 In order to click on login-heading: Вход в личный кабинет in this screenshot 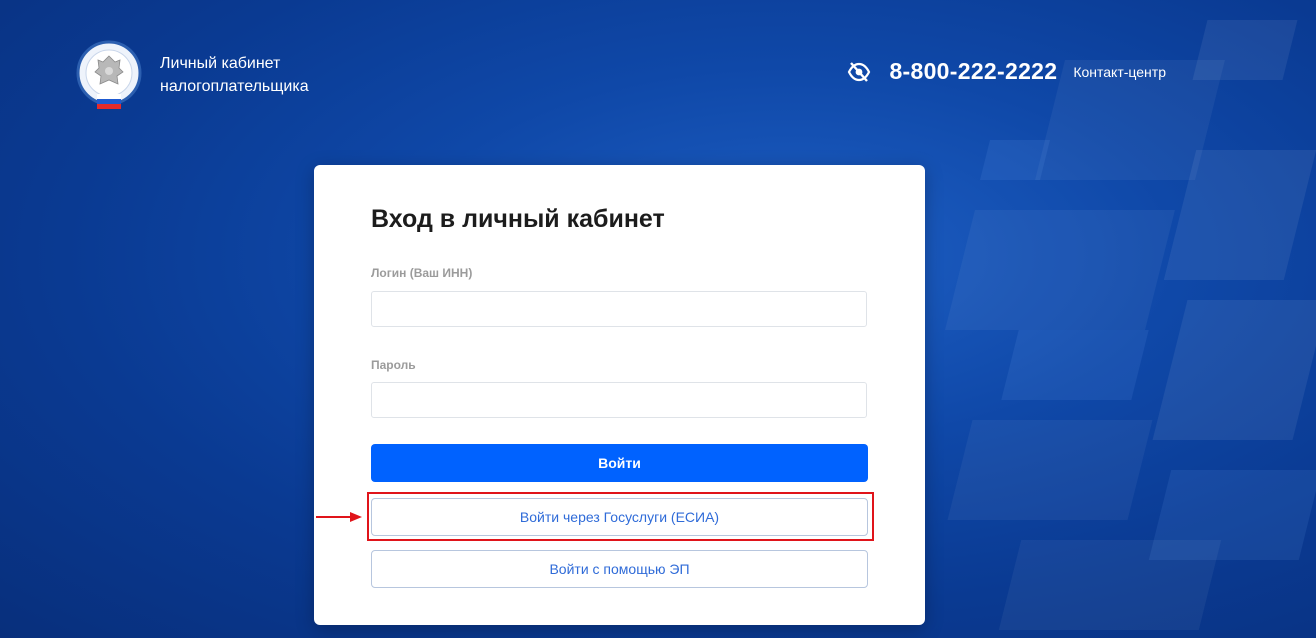, I will do `click(518, 219)`.